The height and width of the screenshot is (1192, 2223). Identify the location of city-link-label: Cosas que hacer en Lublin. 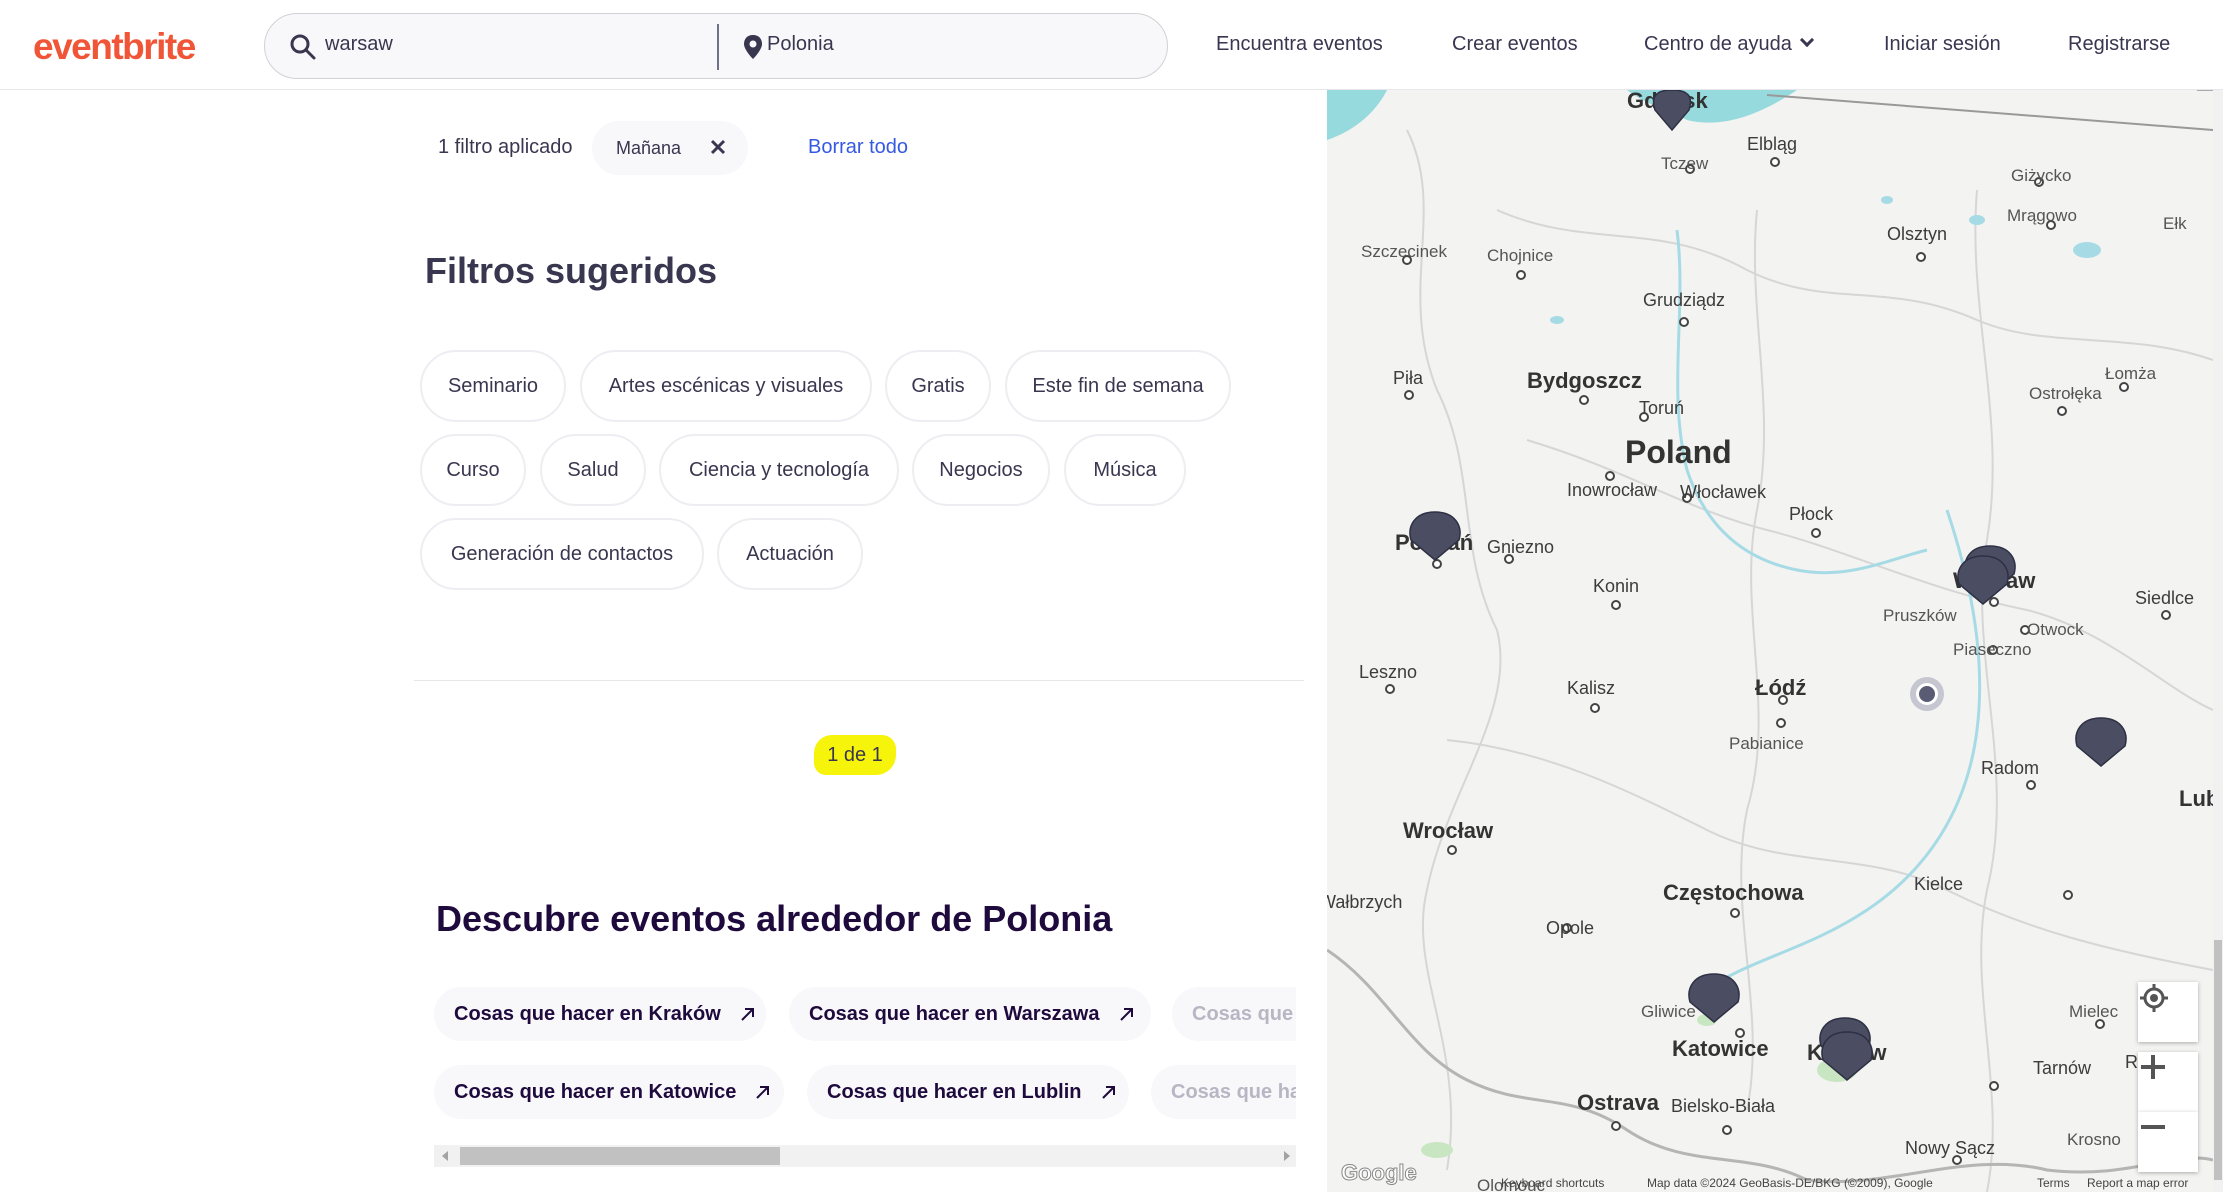
(954, 1091).